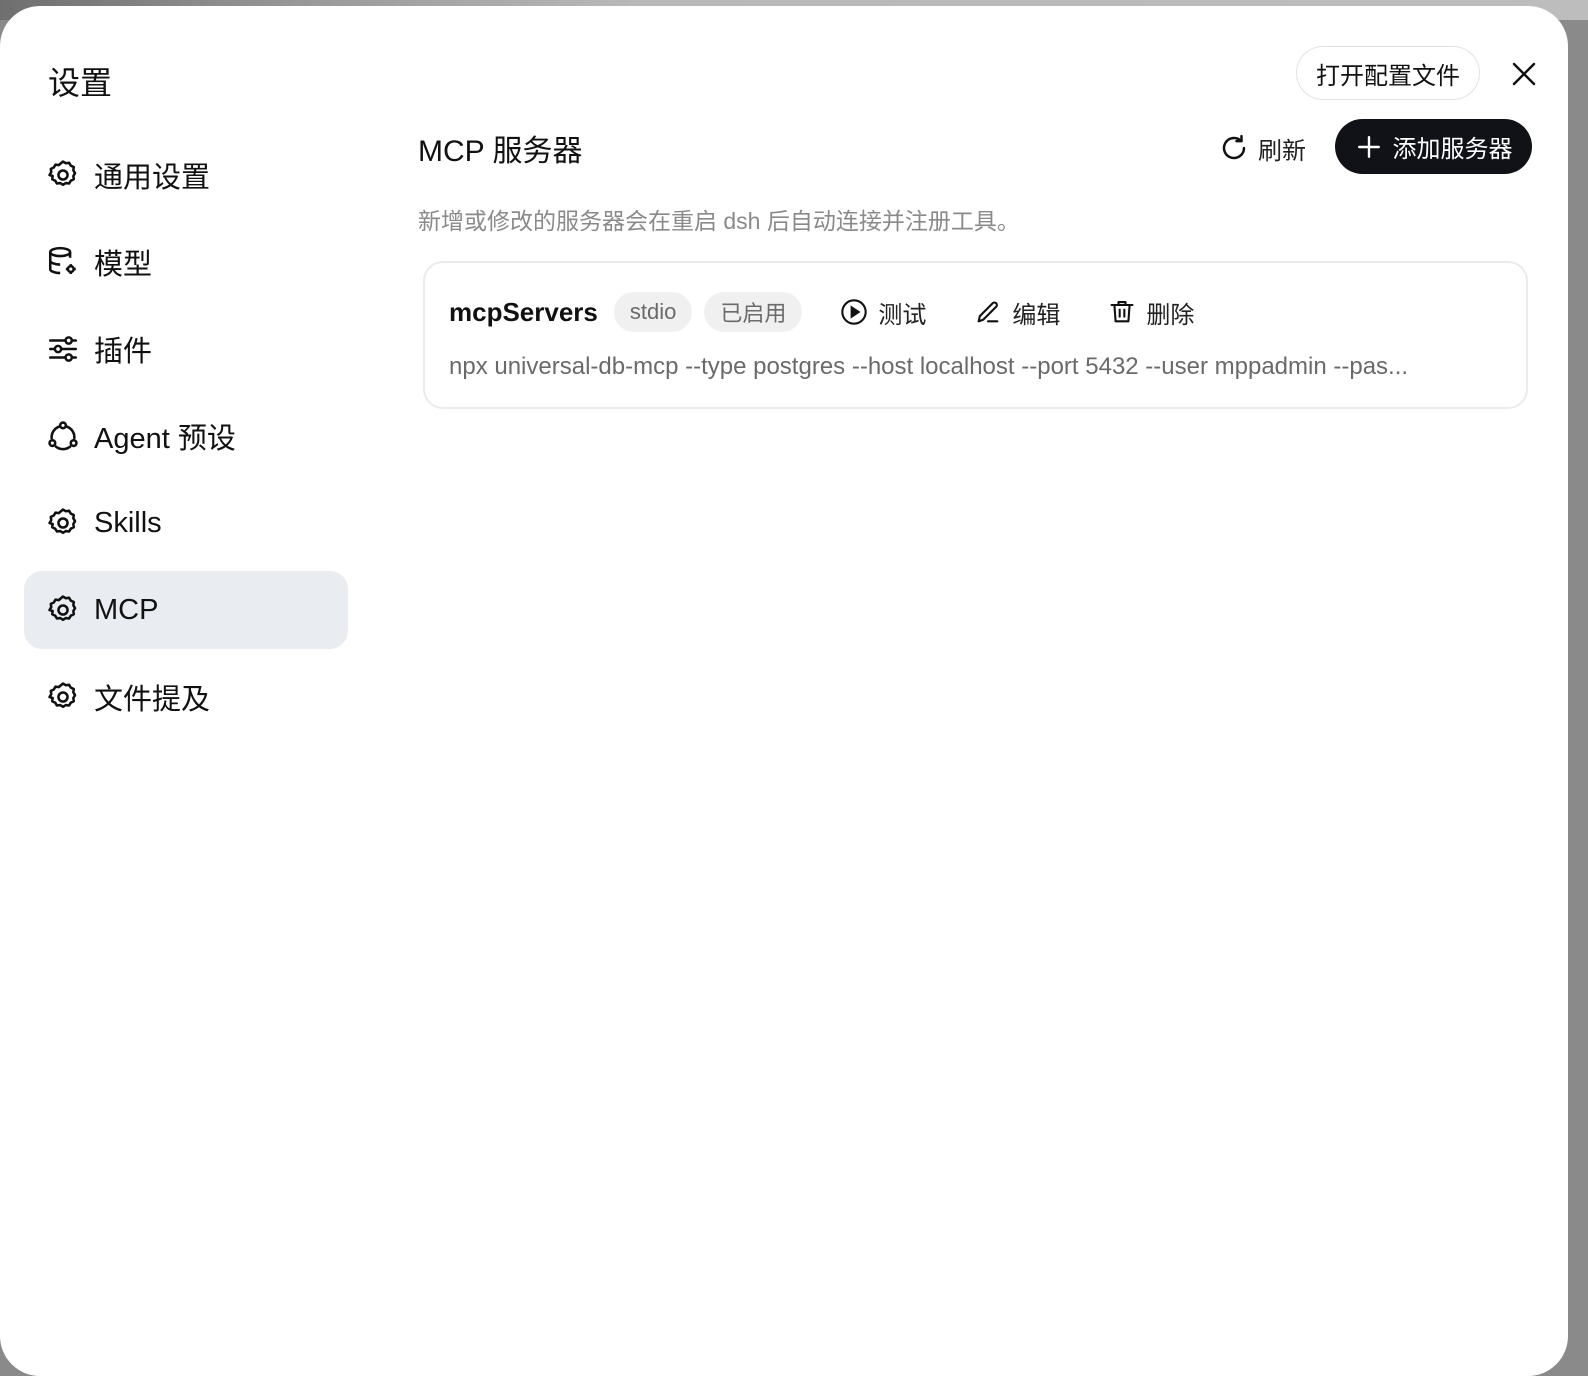  What do you see at coordinates (1170, 315) in the screenshot?
I see `delete-label: 删除` at bounding box center [1170, 315].